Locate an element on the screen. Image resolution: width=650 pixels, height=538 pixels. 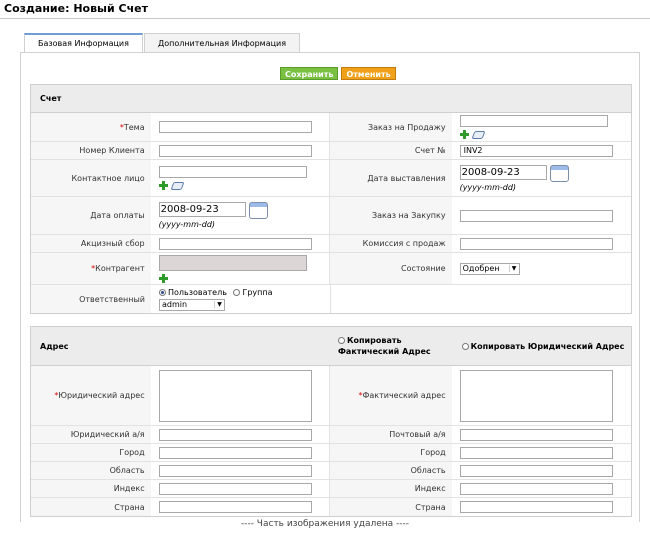
assigned-type-options: Пользователь Группа is located at coordinates (244, 292).